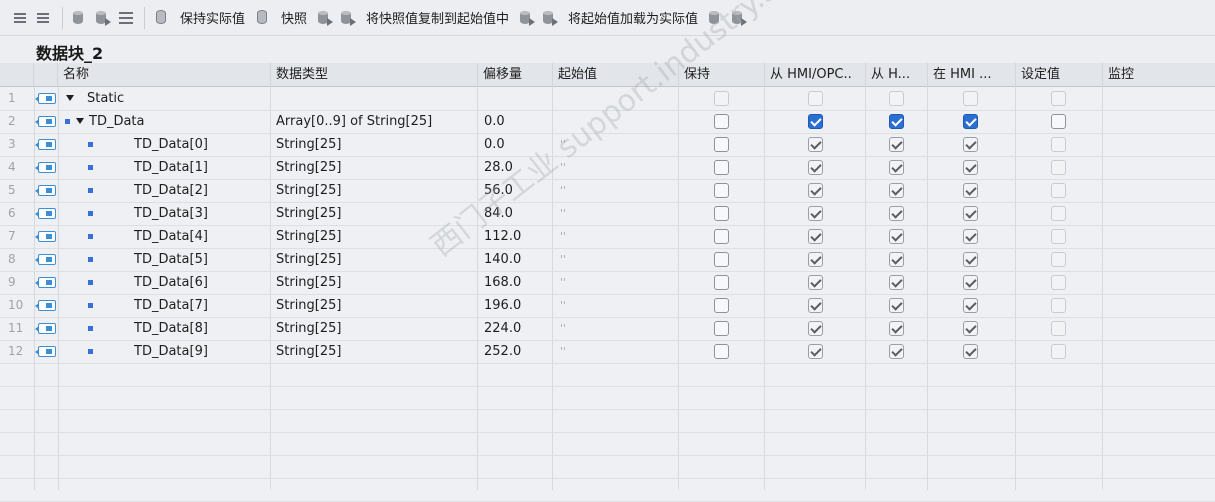 The height and width of the screenshot is (502, 1215). I want to click on add-row-icon, so click(44, 17).